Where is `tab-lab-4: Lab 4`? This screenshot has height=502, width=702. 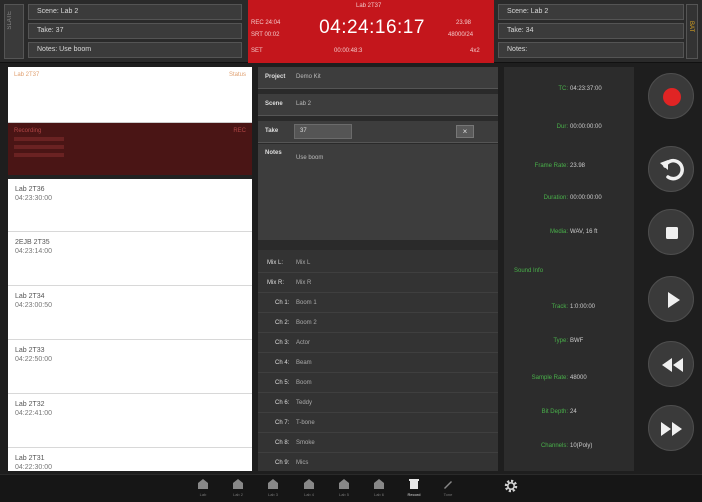
tab-lab-4: Lab 4 is located at coordinates (309, 489).